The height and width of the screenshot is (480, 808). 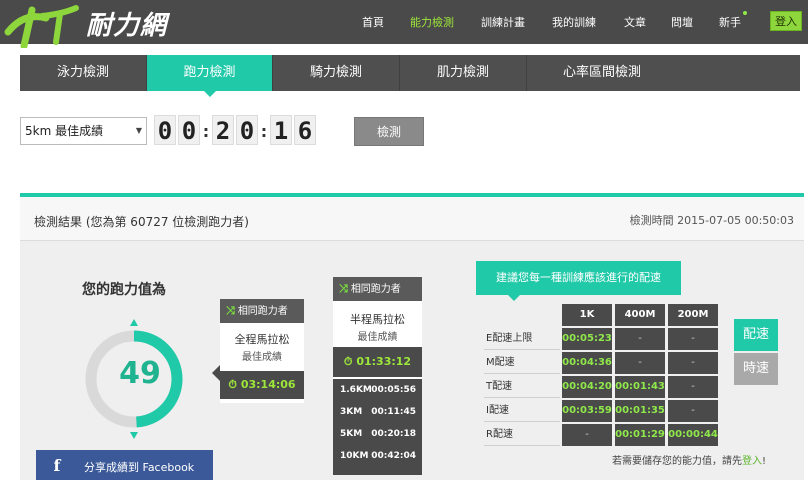 I want to click on pace-value: 00:01:35, so click(x=640, y=411).